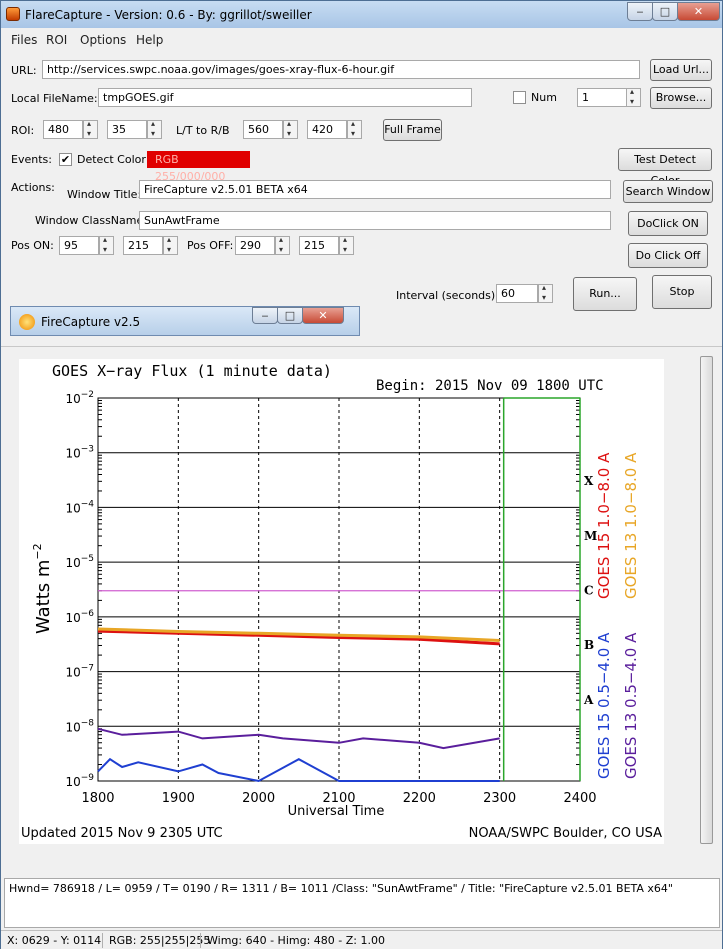  I want to click on window-title-label: Window Title:, so click(104, 194).